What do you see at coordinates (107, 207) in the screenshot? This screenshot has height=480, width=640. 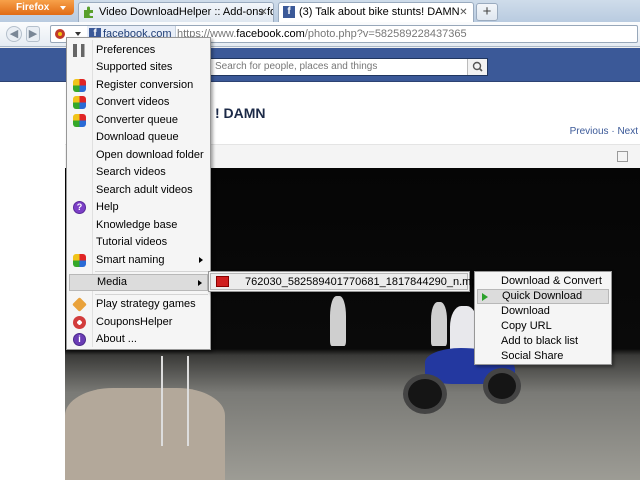 I see `menu-item-label: Help` at bounding box center [107, 207].